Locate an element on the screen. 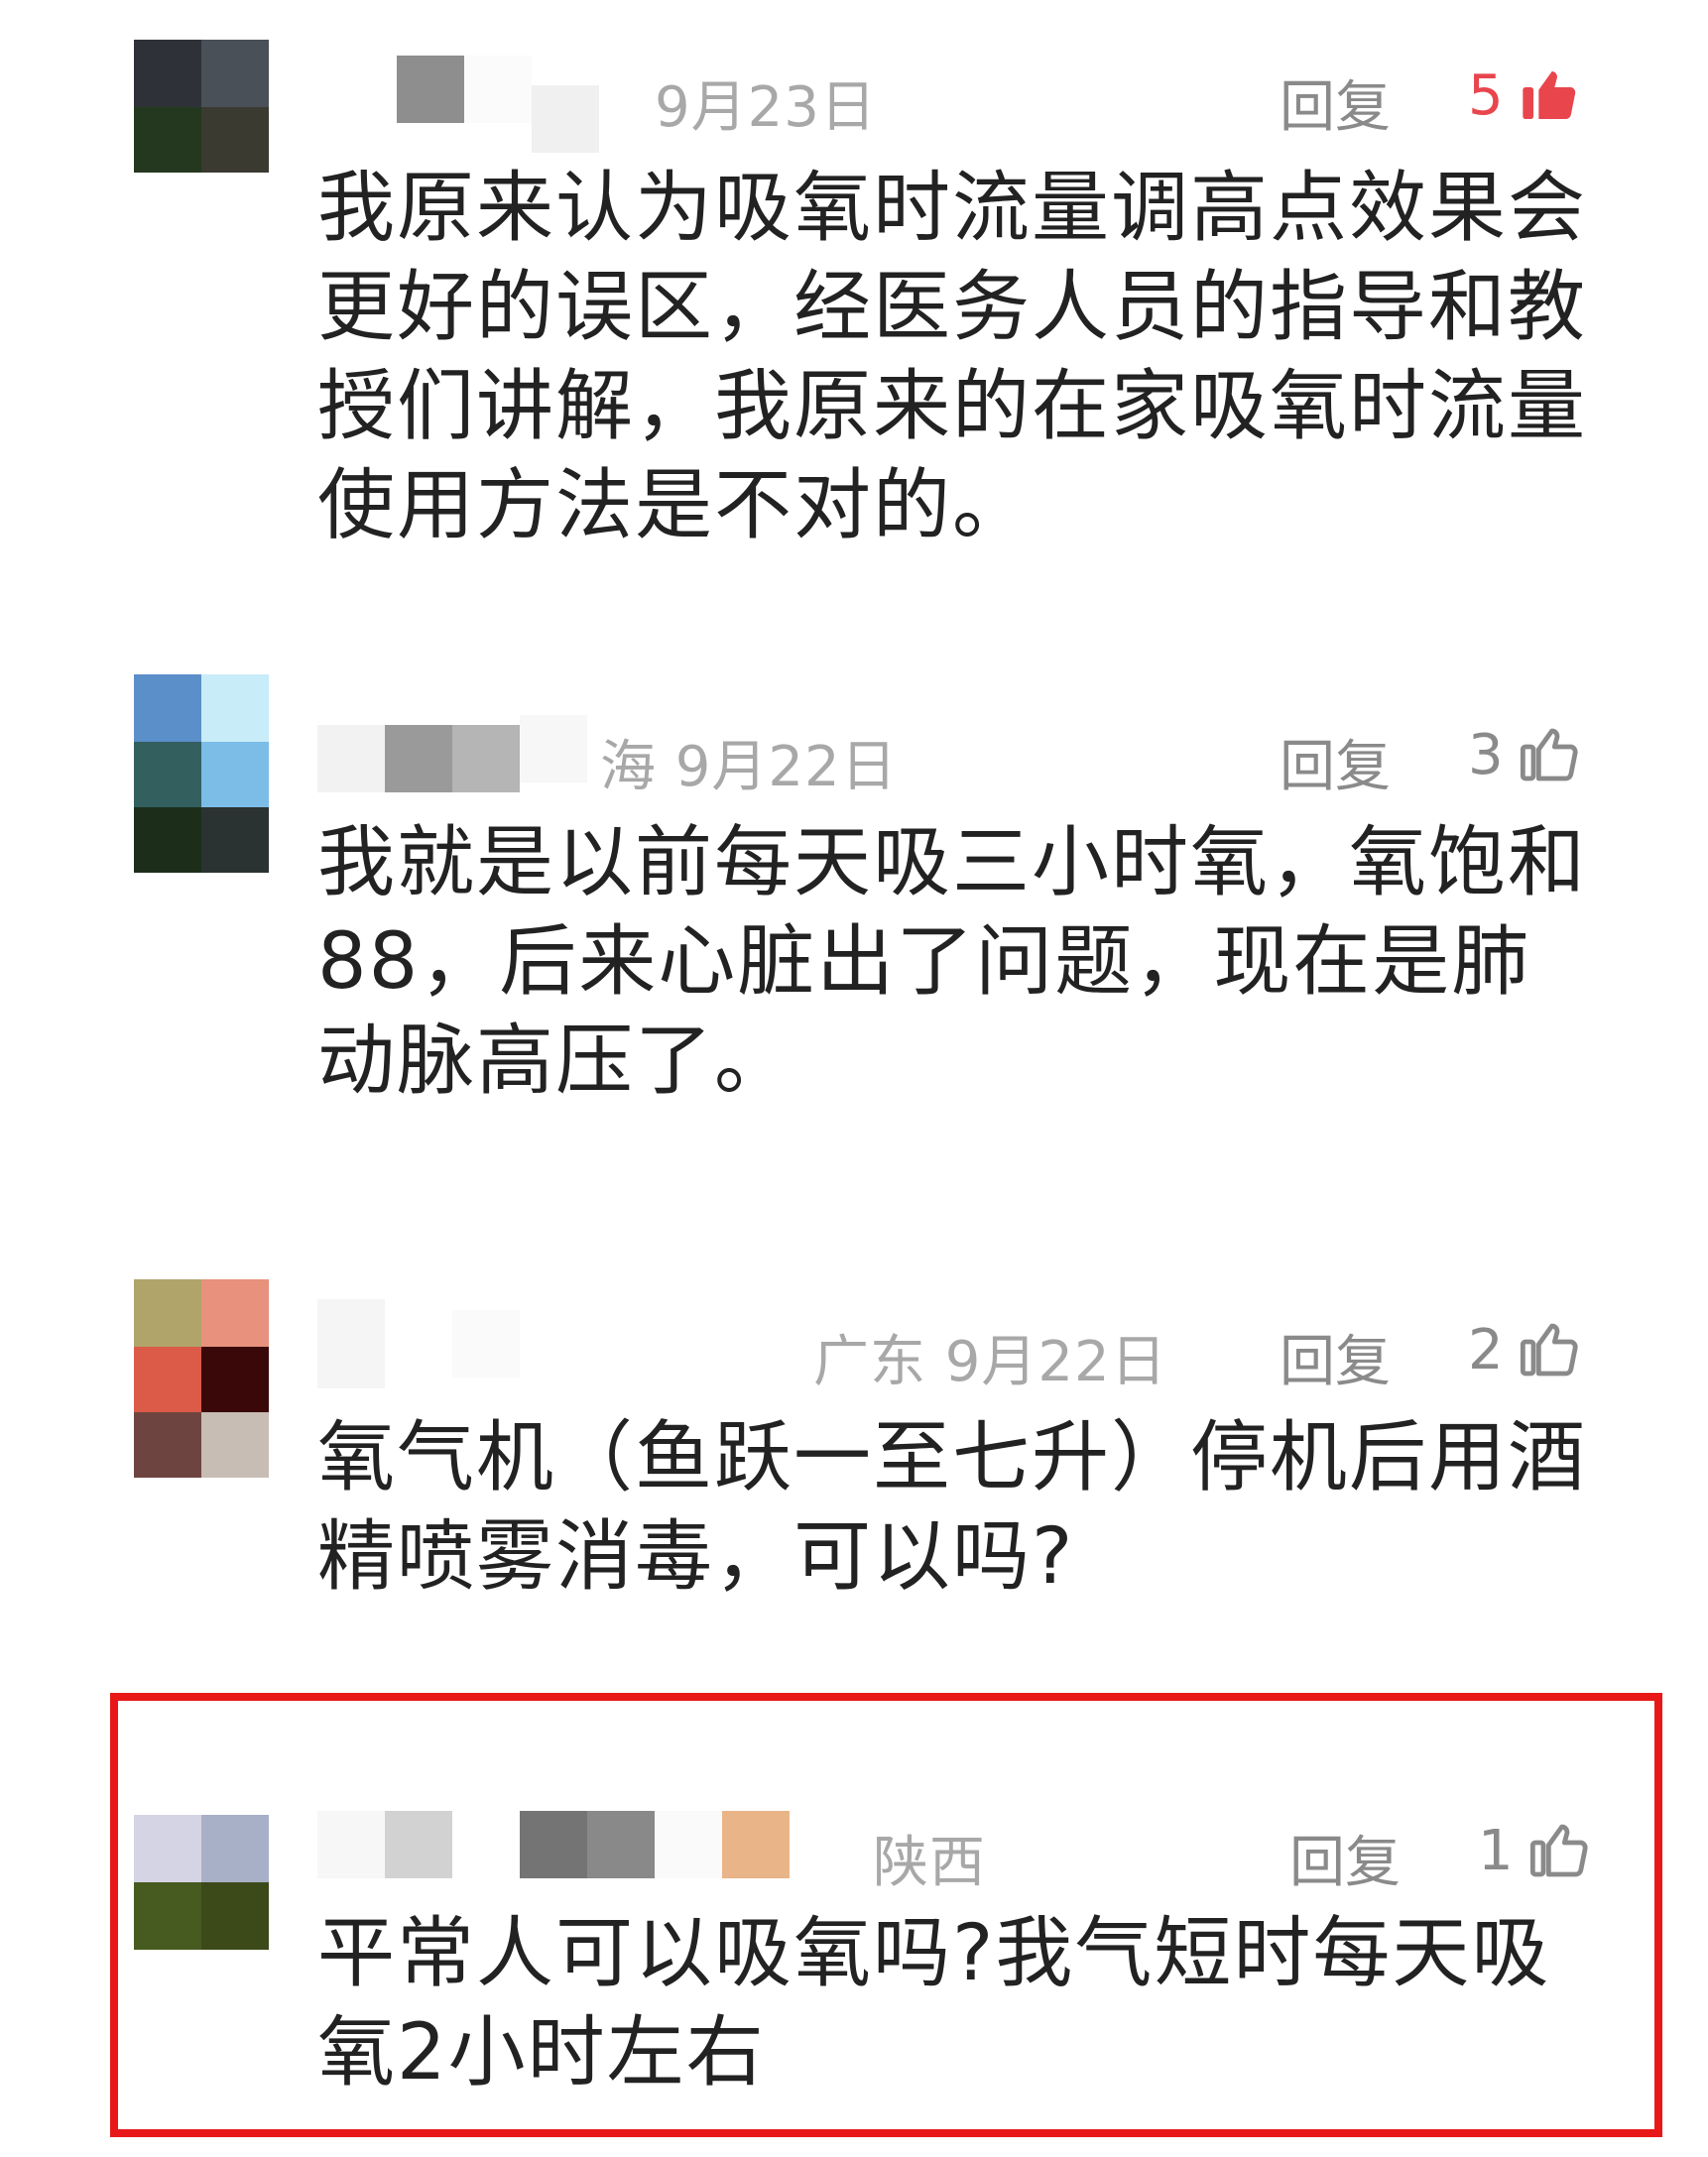 The height and width of the screenshot is (2157, 1708). like-count: 5 is located at coordinates (1486, 95).